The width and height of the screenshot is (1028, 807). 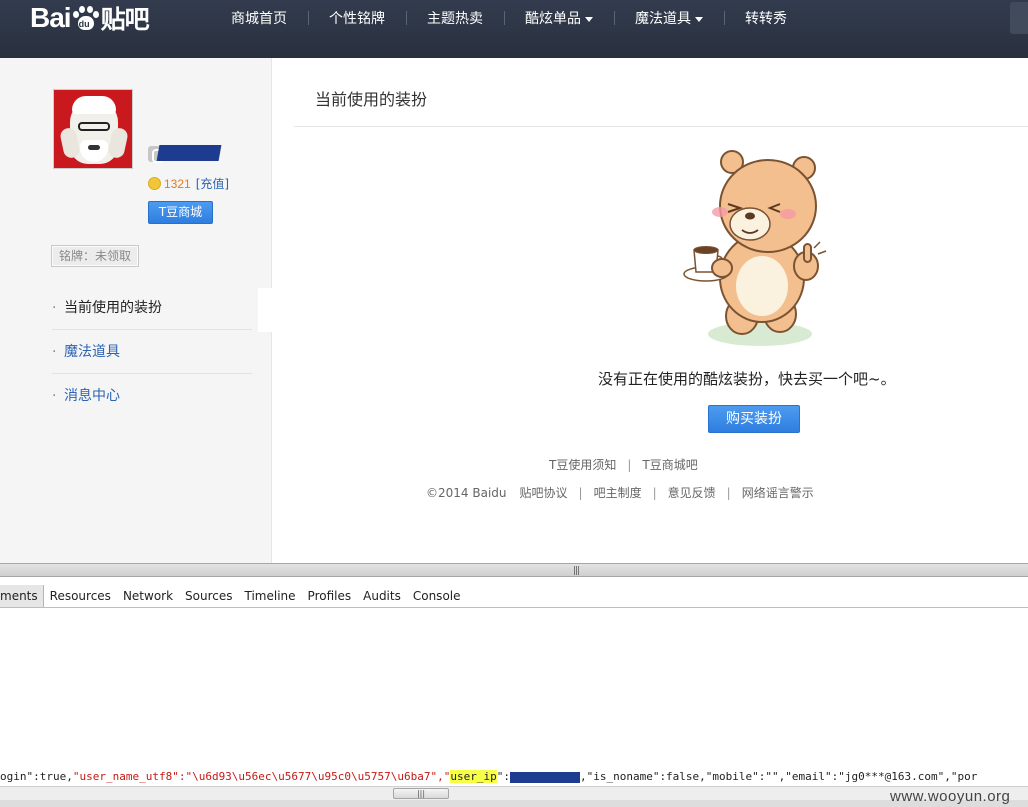 What do you see at coordinates (755, 248) in the screenshot?
I see `bear-mascot-illustration` at bounding box center [755, 248].